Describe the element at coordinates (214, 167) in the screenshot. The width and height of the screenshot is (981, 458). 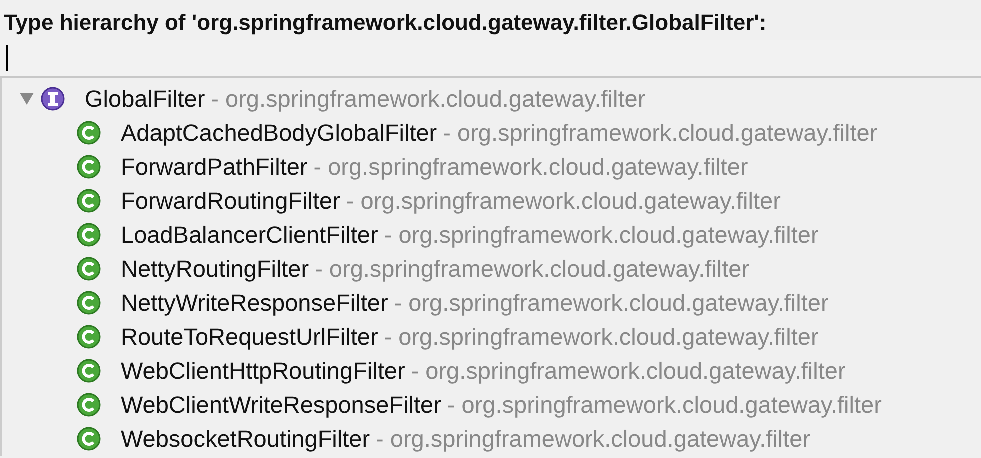
I see `type-name: ForwardPathFilter` at that location.